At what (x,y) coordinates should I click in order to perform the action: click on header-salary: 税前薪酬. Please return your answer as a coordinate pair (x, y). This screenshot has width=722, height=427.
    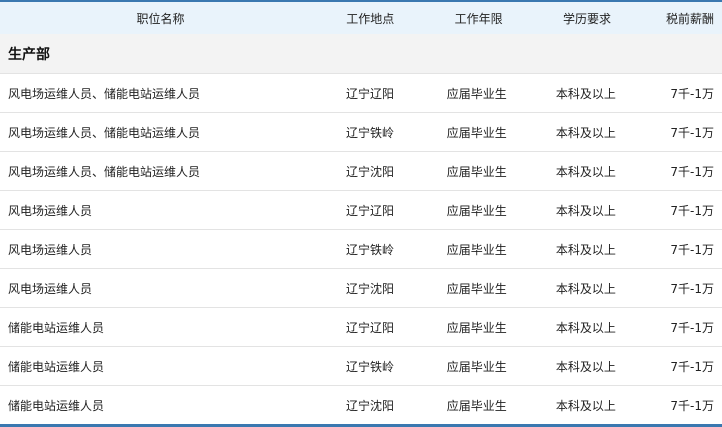
    Looking at the image, I should click on (689, 18).